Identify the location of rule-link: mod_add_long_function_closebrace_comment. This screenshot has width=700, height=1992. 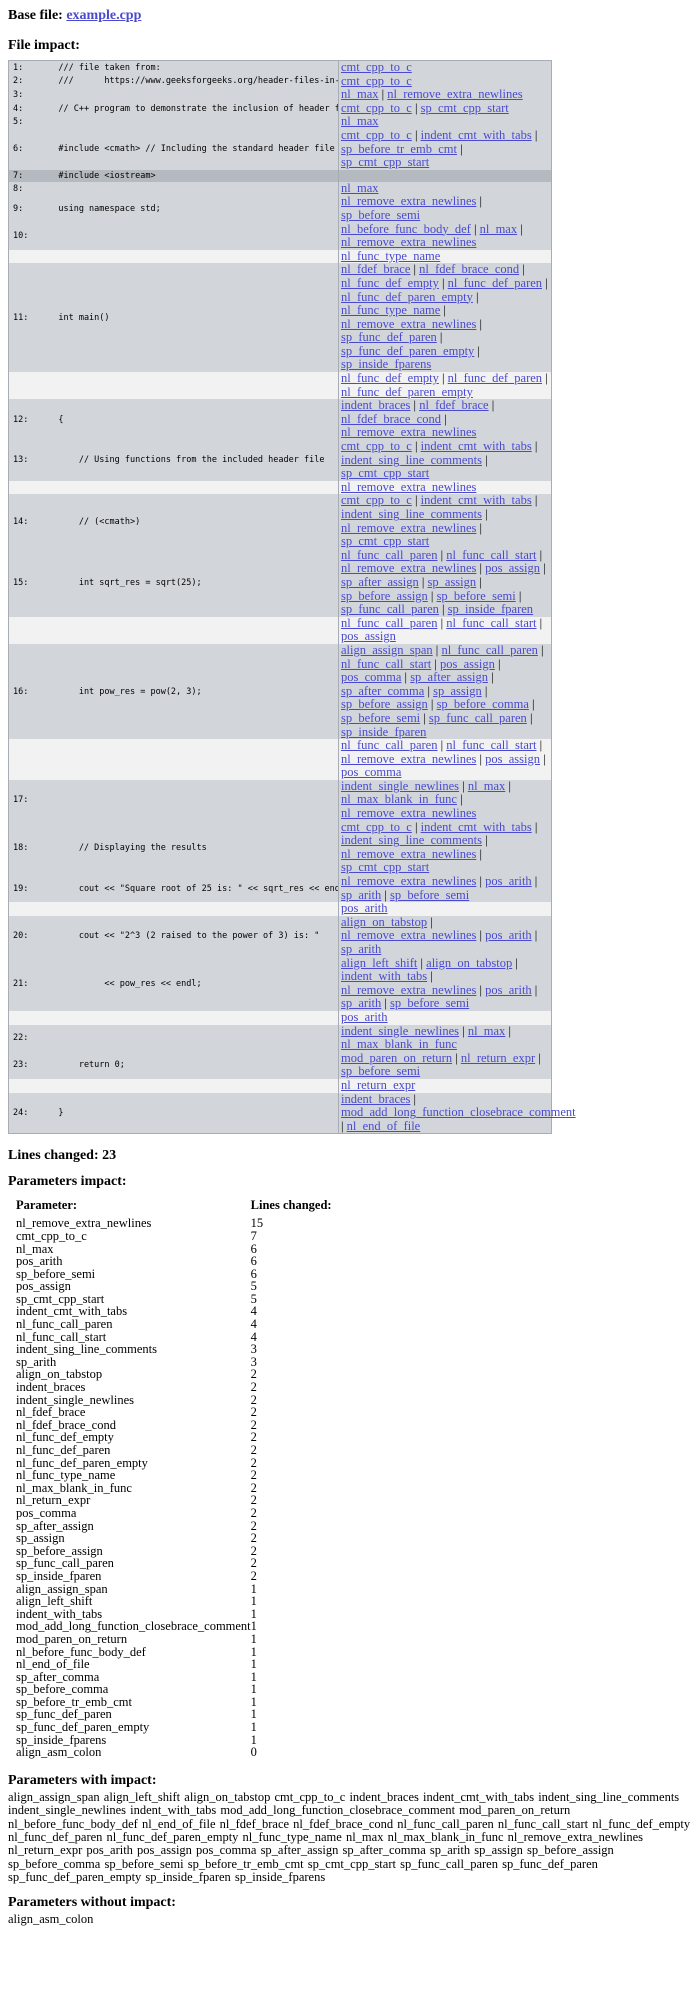
(458, 1112).